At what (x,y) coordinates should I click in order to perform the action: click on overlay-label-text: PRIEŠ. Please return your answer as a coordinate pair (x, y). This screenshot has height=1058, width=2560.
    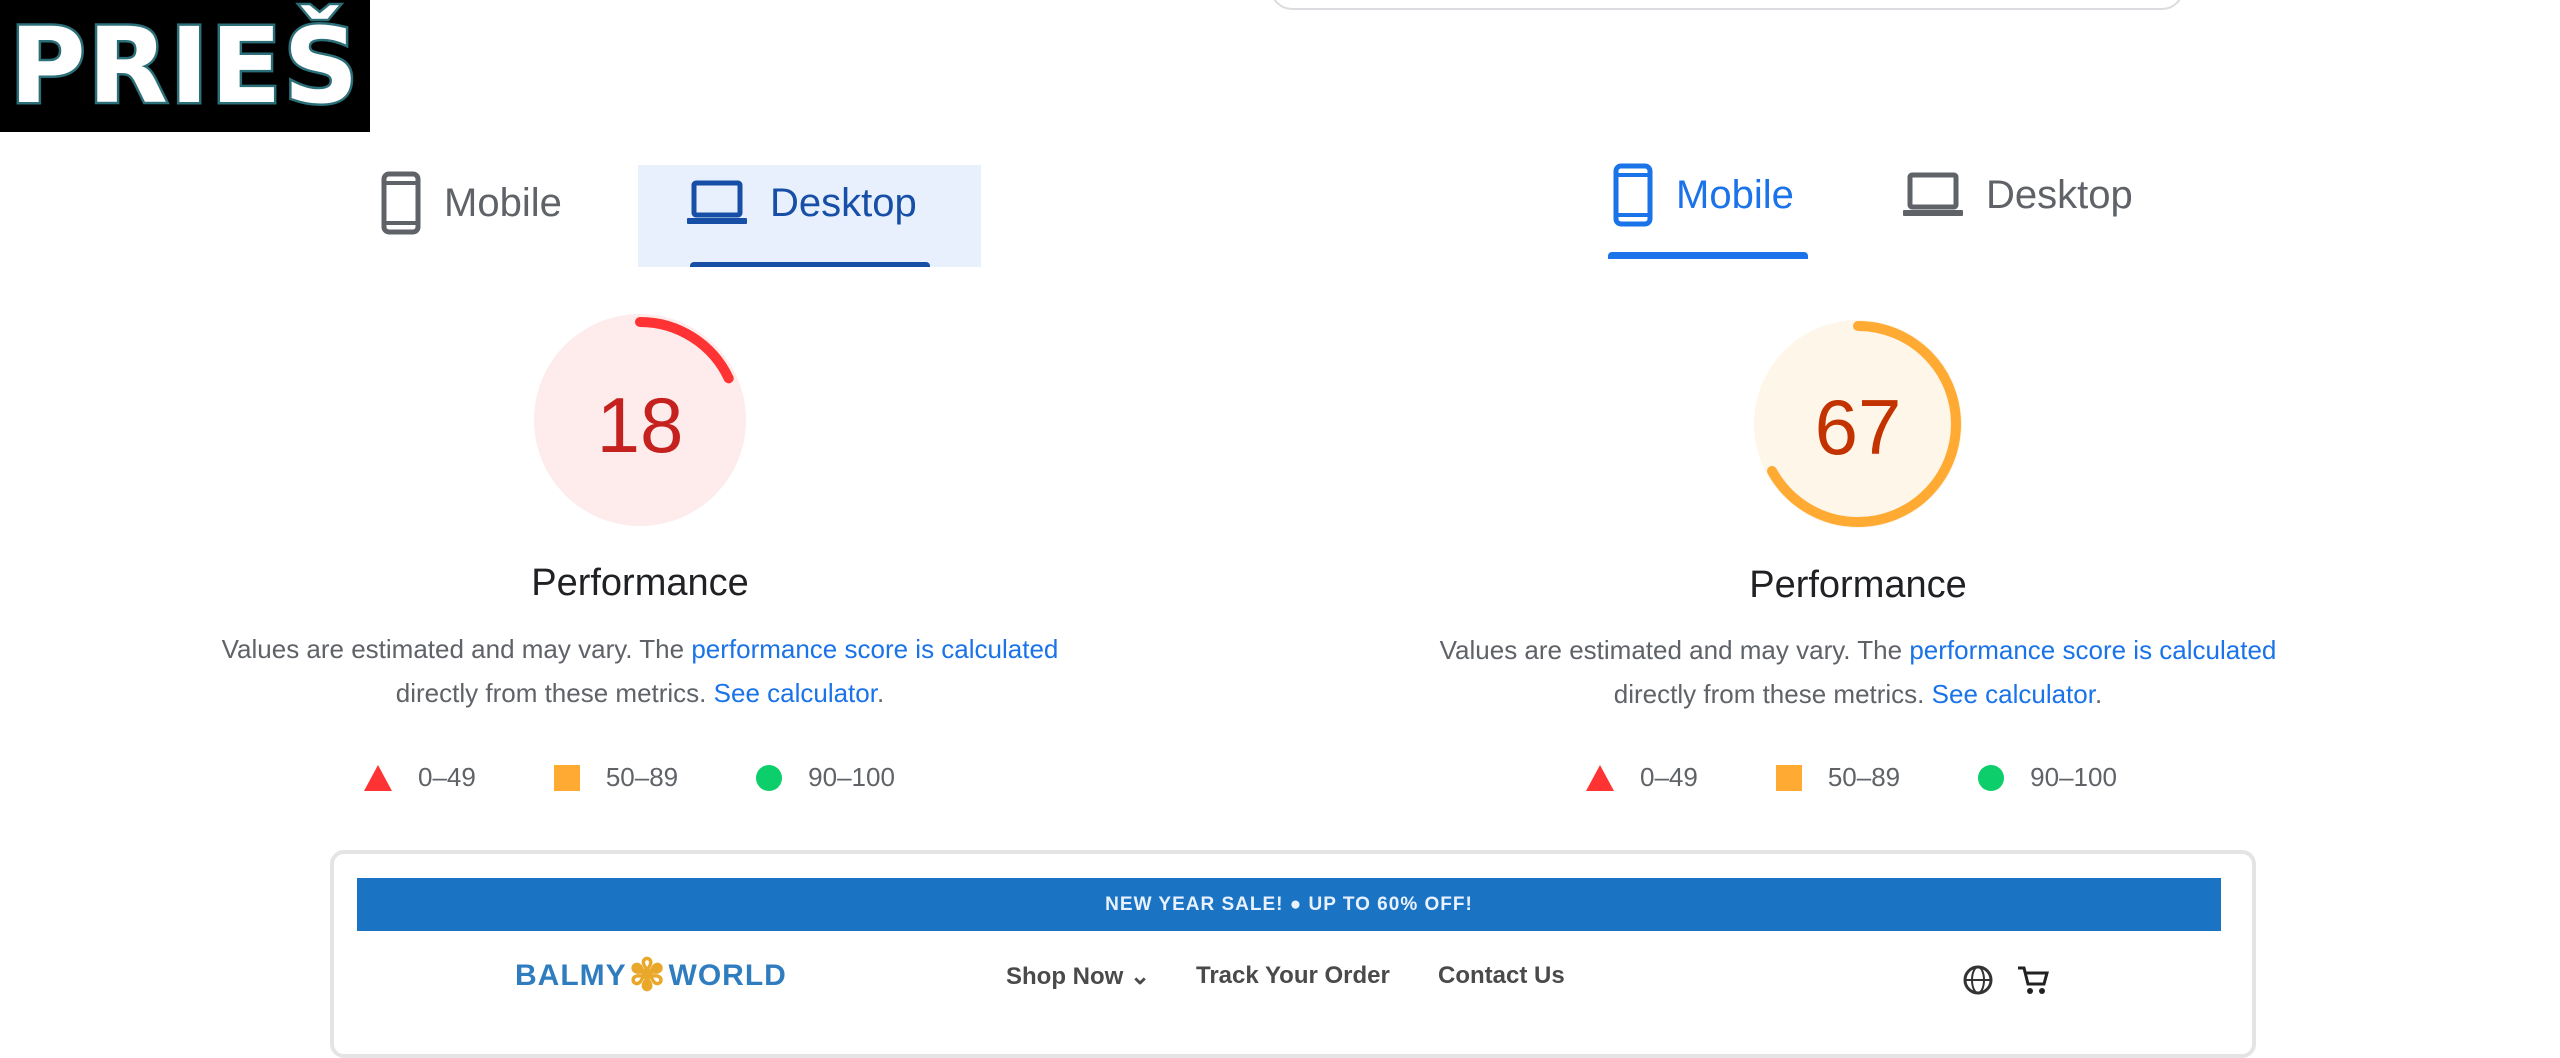
    Looking at the image, I should click on (184, 66).